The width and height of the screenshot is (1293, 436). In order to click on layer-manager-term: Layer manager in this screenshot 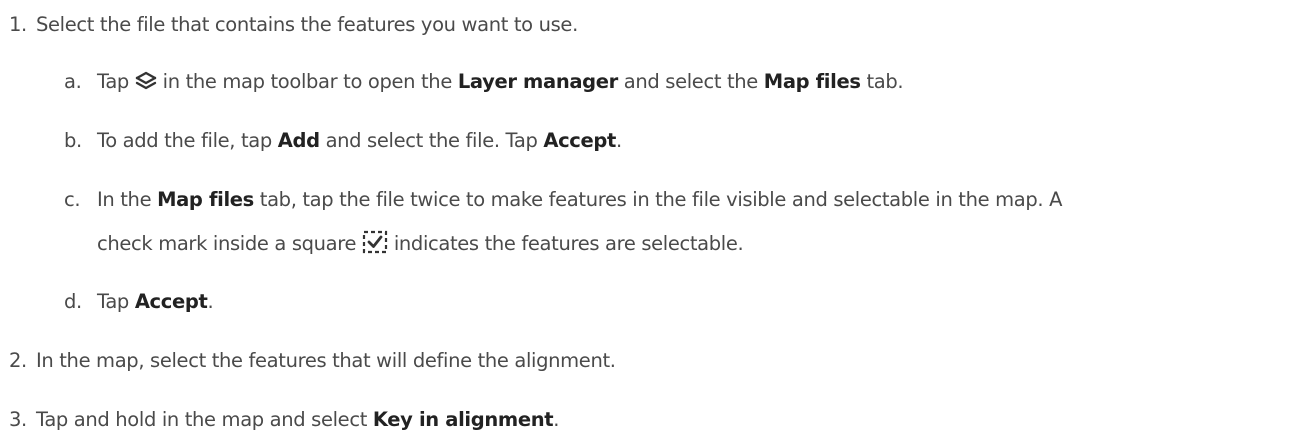, I will do `click(537, 81)`.